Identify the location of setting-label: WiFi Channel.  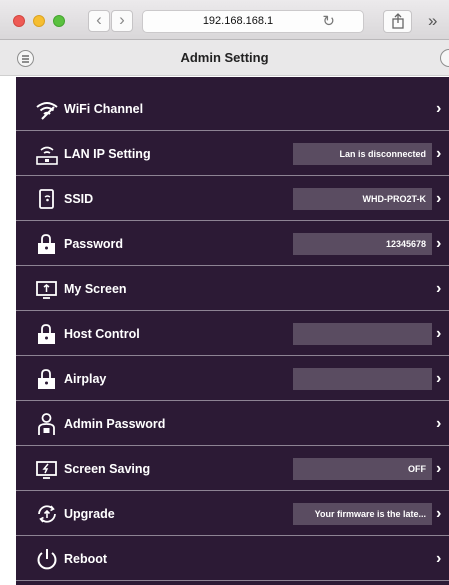
(104, 109).